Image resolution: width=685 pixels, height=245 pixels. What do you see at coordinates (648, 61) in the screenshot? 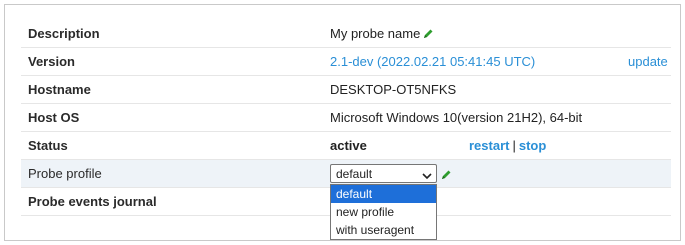
I see `update-link: update` at bounding box center [648, 61].